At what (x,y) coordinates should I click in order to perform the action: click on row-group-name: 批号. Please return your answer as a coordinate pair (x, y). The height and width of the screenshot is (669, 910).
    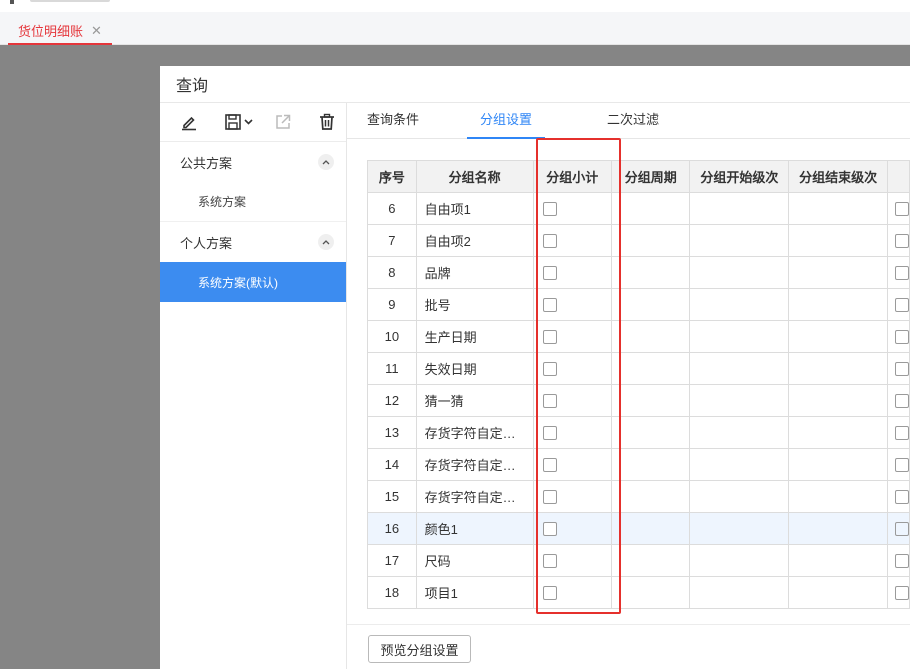
    Looking at the image, I should click on (474, 304).